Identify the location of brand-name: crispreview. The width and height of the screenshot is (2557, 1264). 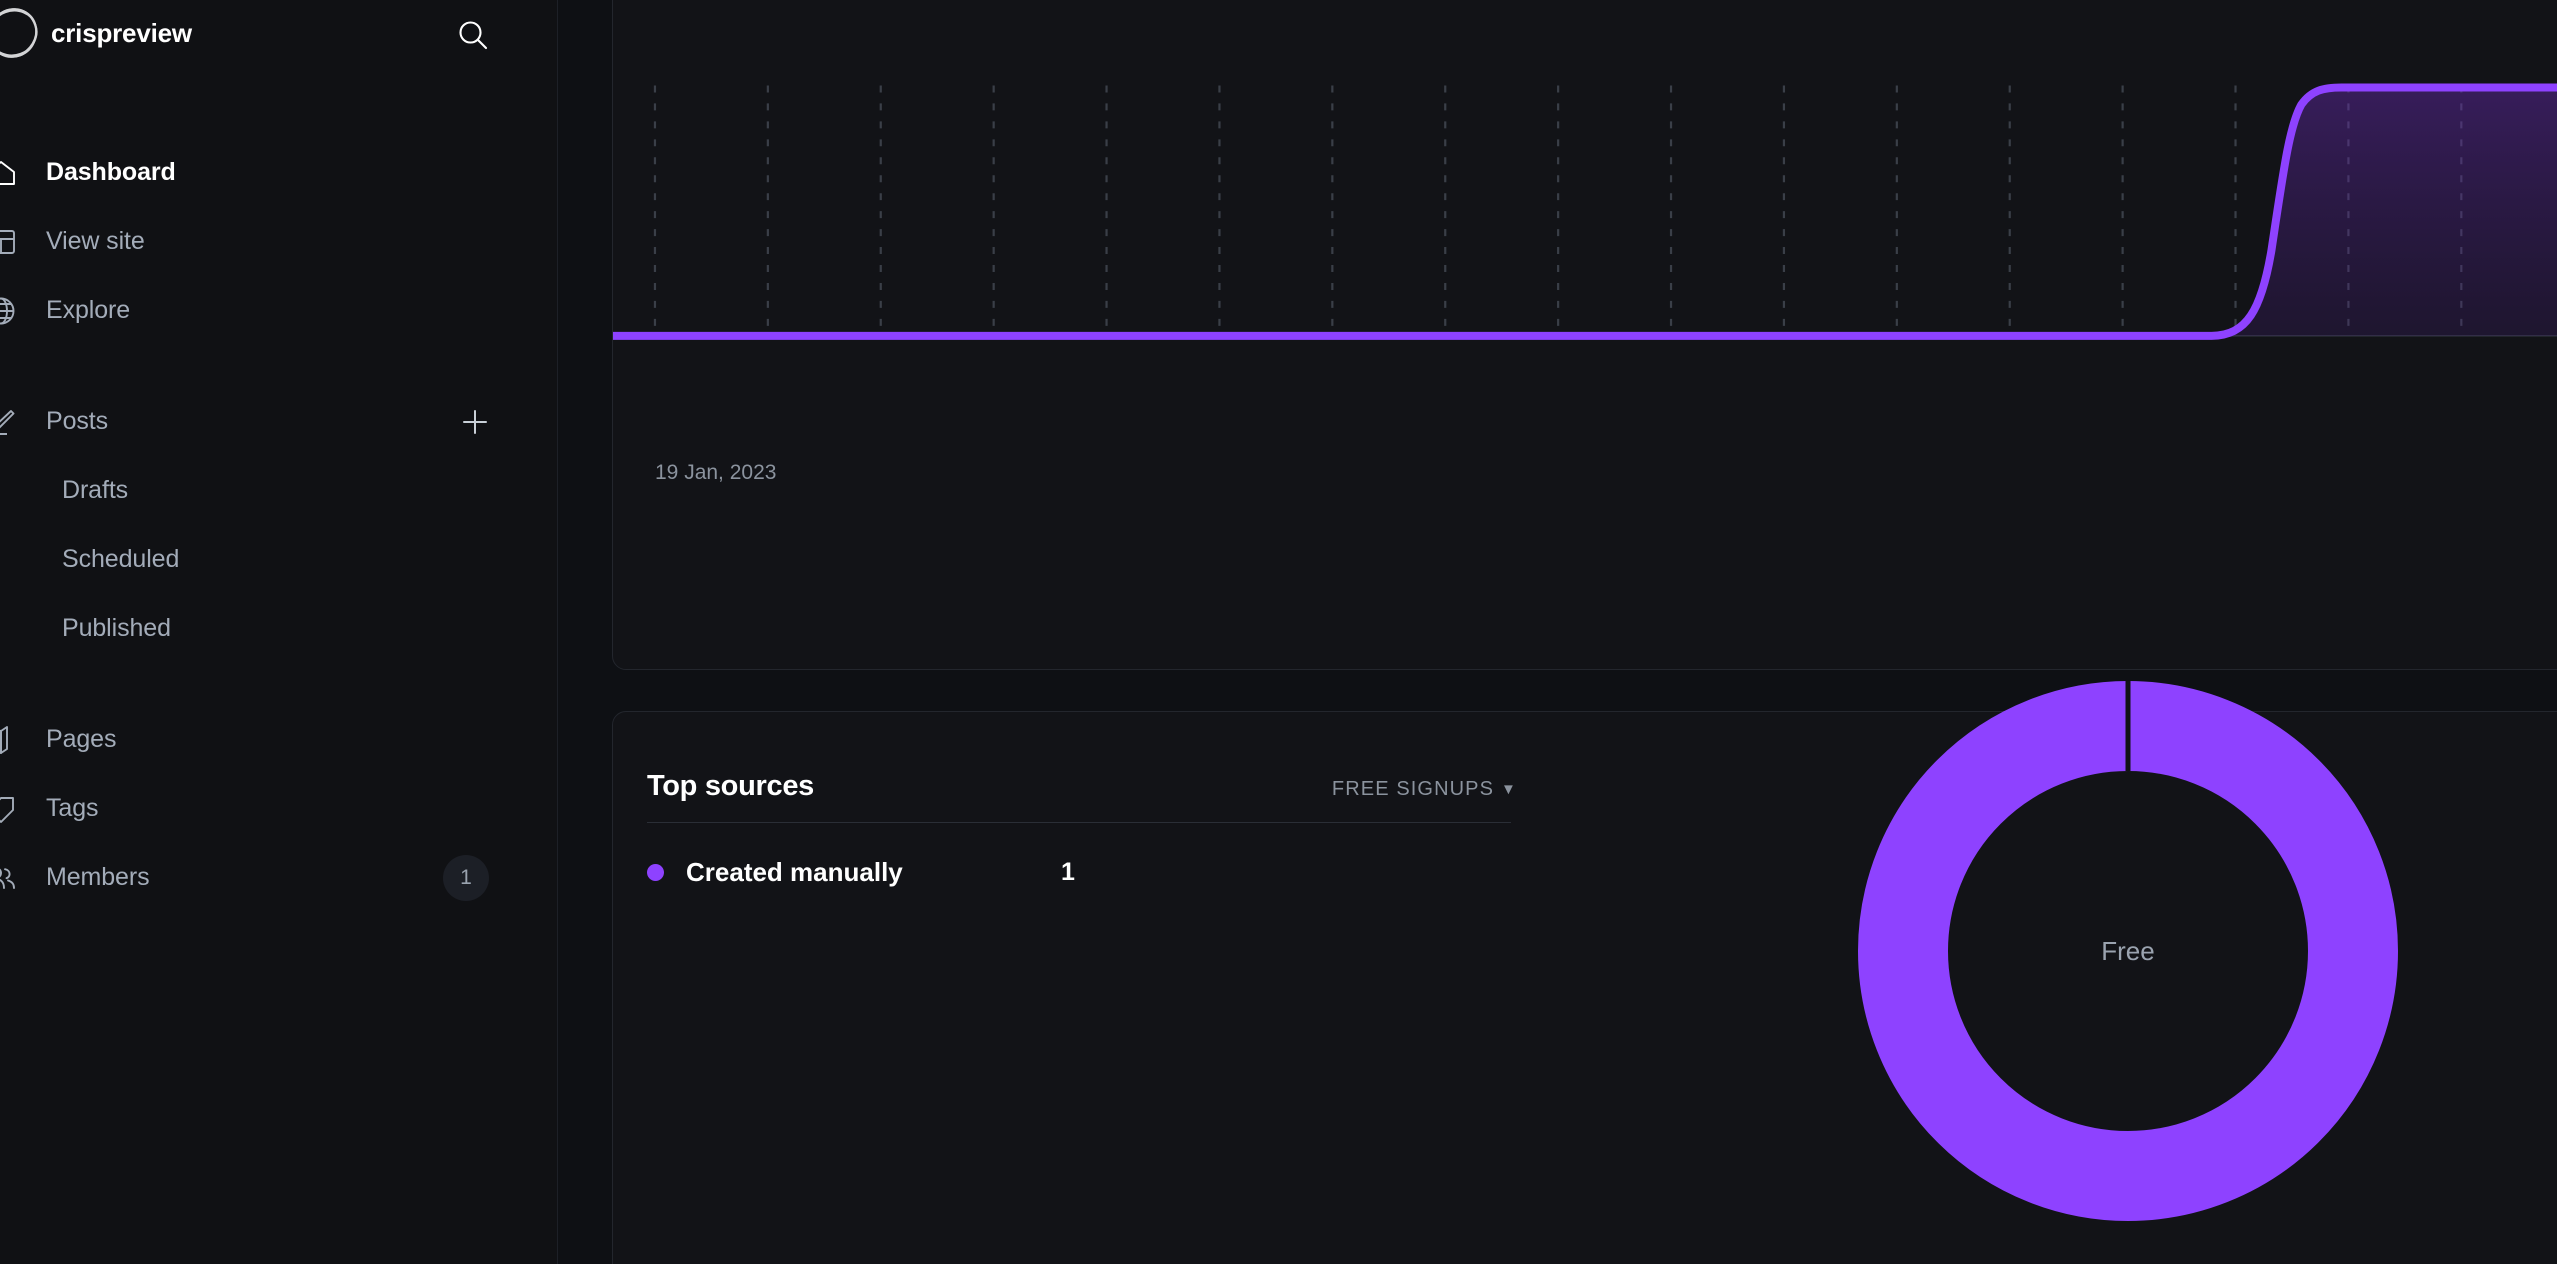
(121, 32).